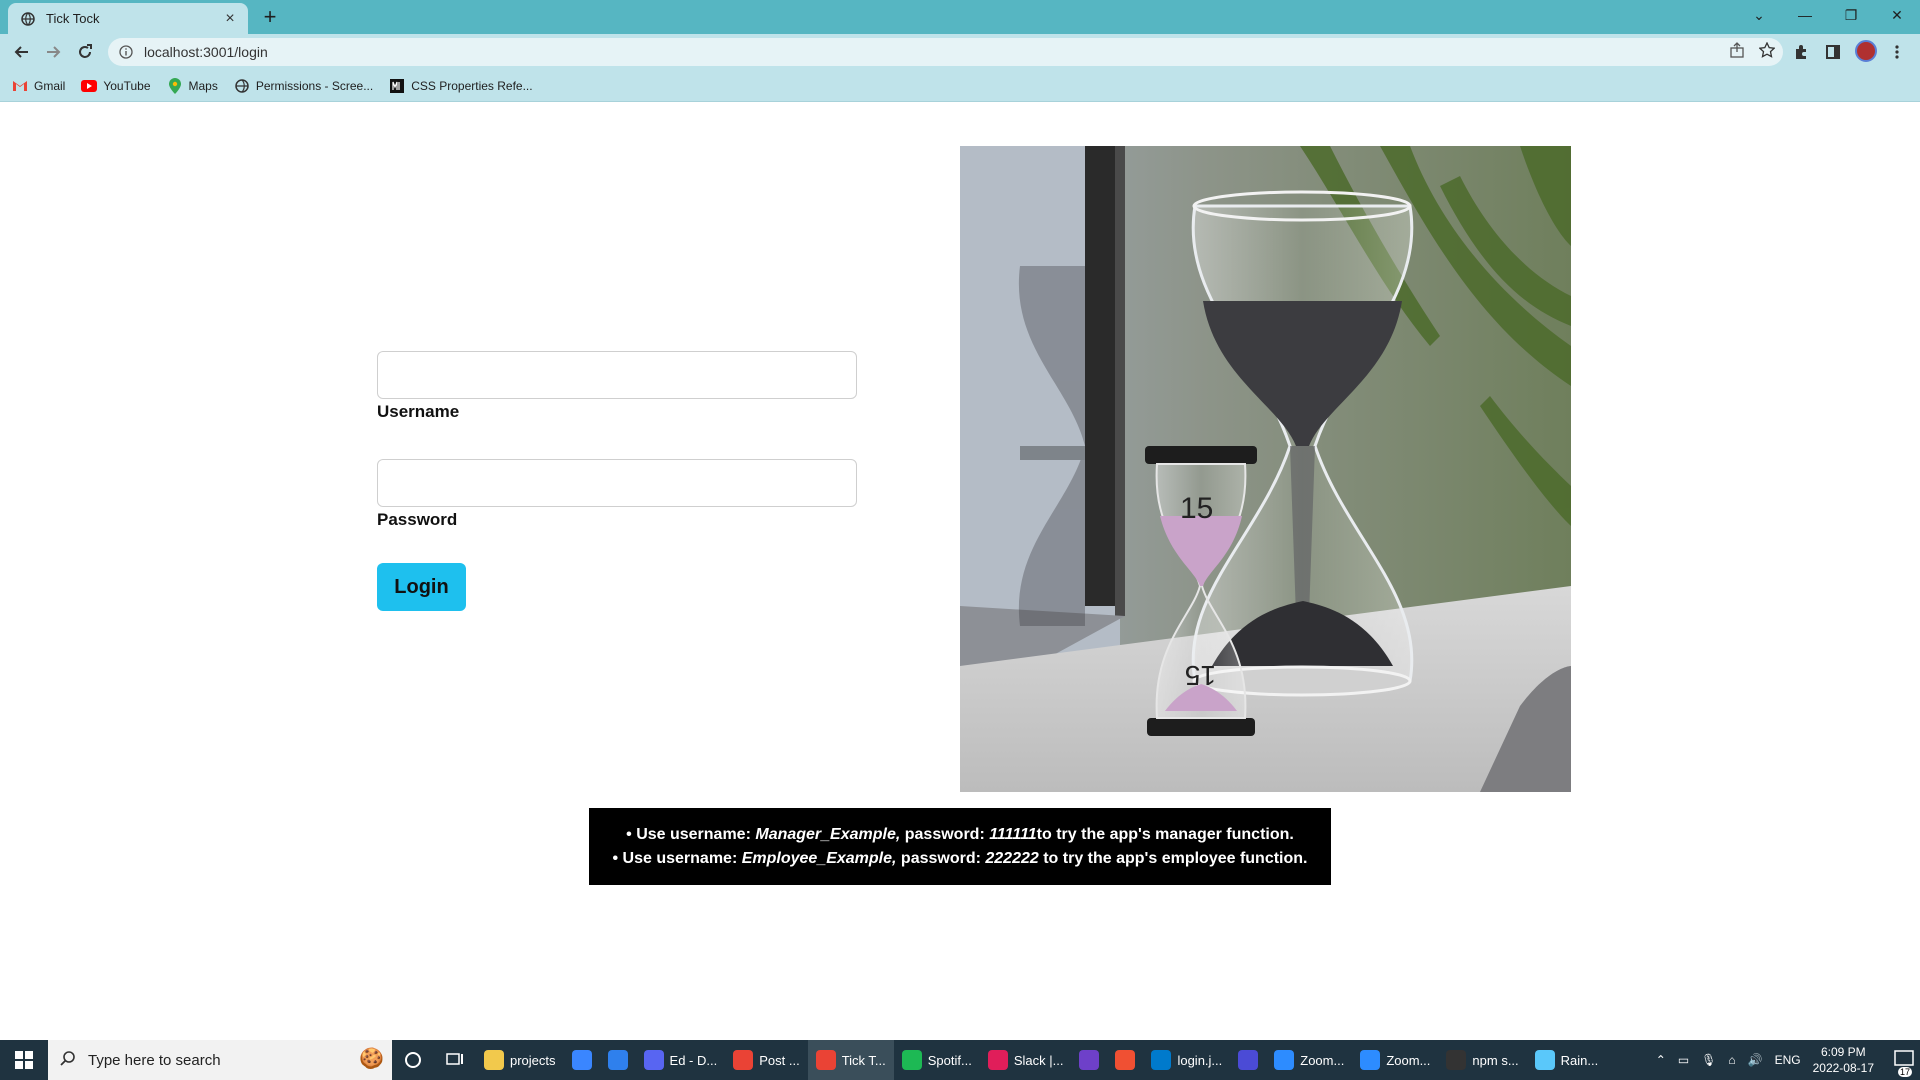 The height and width of the screenshot is (1080, 1920). What do you see at coordinates (1661, 1060) in the screenshot?
I see `chevron-up-icon: ⌃` at bounding box center [1661, 1060].